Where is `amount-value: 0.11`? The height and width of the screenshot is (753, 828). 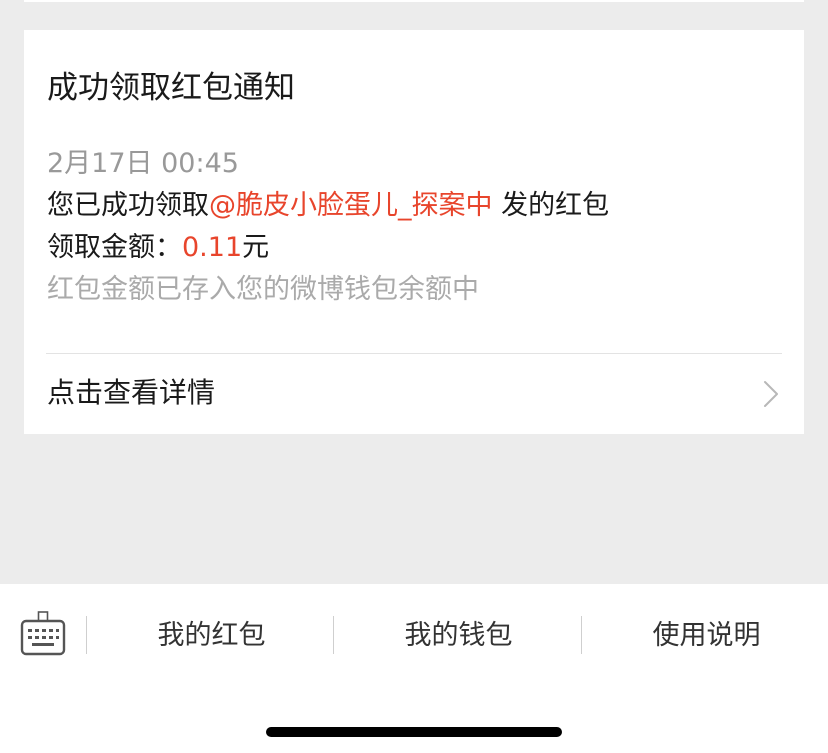 amount-value: 0.11 is located at coordinates (212, 247).